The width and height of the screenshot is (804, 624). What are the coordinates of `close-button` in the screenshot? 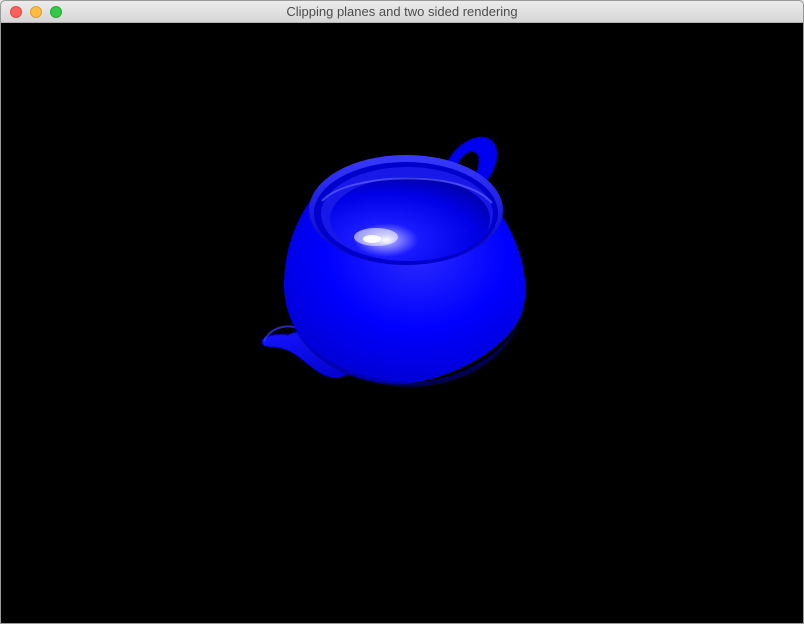 It's located at (16, 12).